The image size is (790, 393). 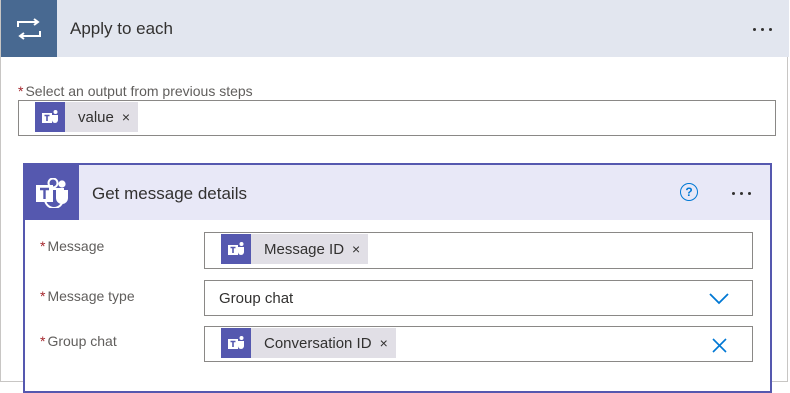 What do you see at coordinates (96, 117) in the screenshot?
I see `token-label: value` at bounding box center [96, 117].